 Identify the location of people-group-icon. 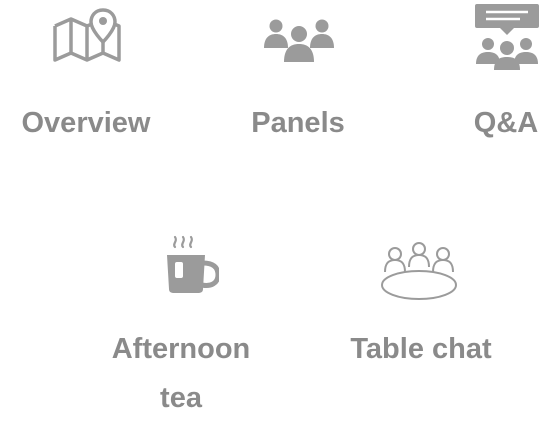
(299, 42).